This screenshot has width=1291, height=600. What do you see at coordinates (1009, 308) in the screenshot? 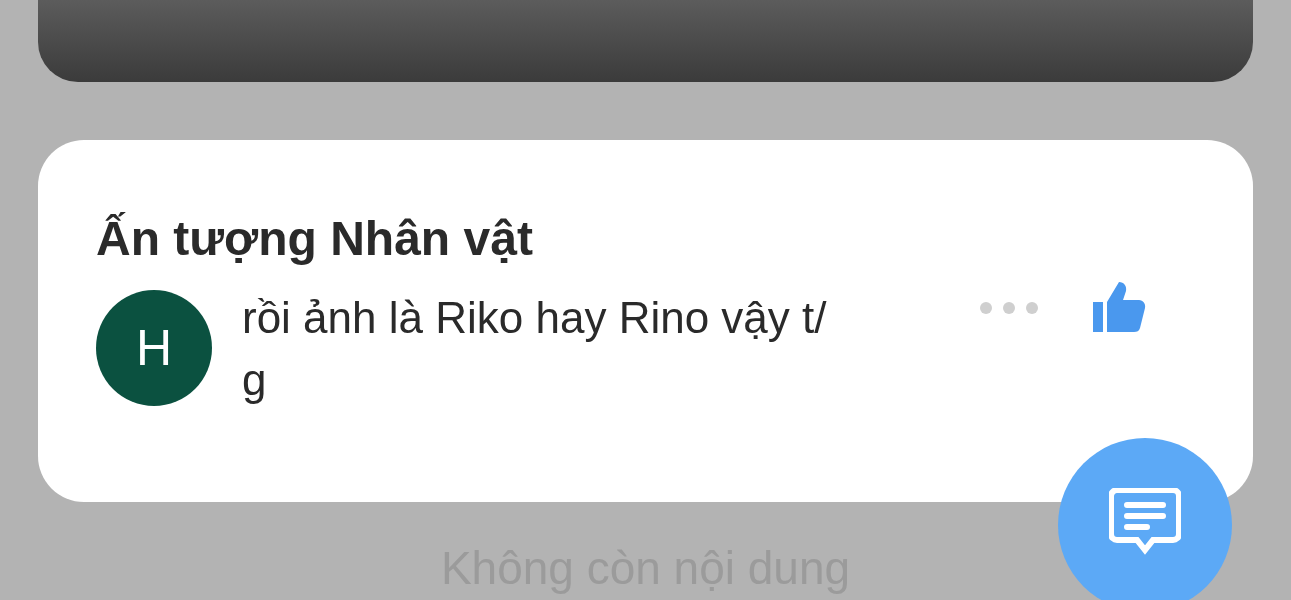
I see `more-icon` at bounding box center [1009, 308].